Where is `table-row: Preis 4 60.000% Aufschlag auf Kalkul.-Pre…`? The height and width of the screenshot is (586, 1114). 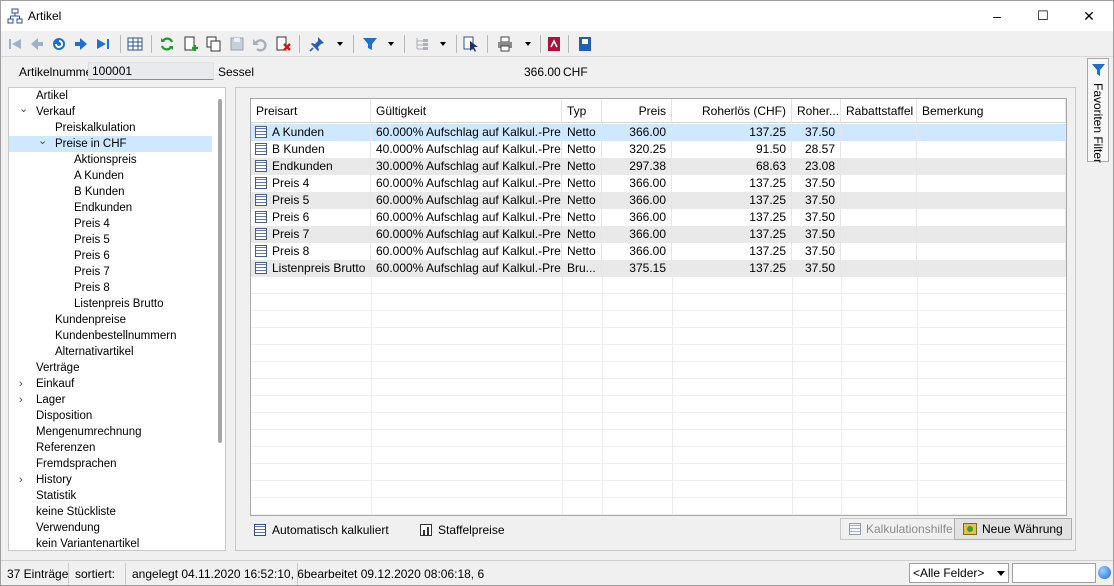
table-row: Preis 4 60.000% Aufschlag auf Kalkul.-Pre… is located at coordinates (658, 183).